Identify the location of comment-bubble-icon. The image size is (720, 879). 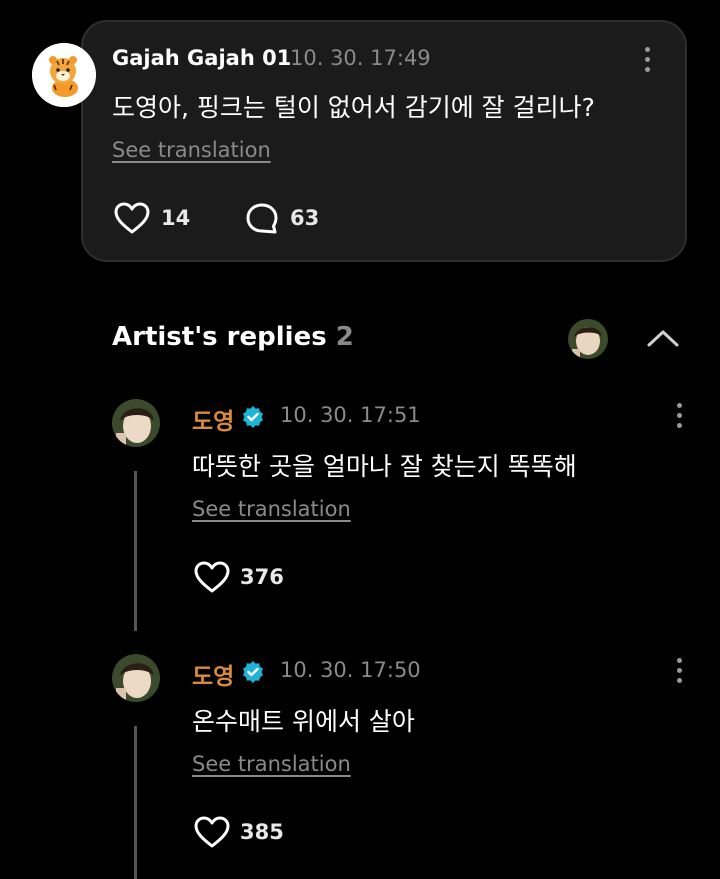
(262, 219).